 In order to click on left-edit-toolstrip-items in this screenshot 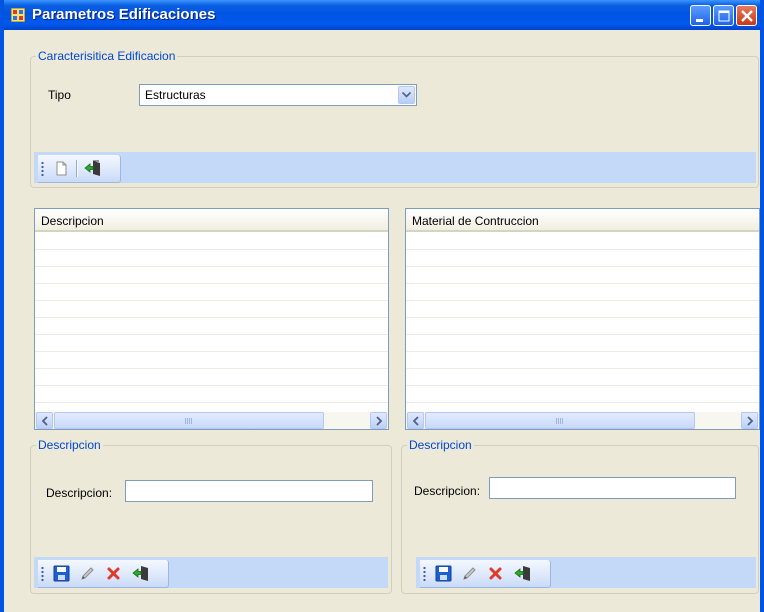, I will do `click(103, 574)`.